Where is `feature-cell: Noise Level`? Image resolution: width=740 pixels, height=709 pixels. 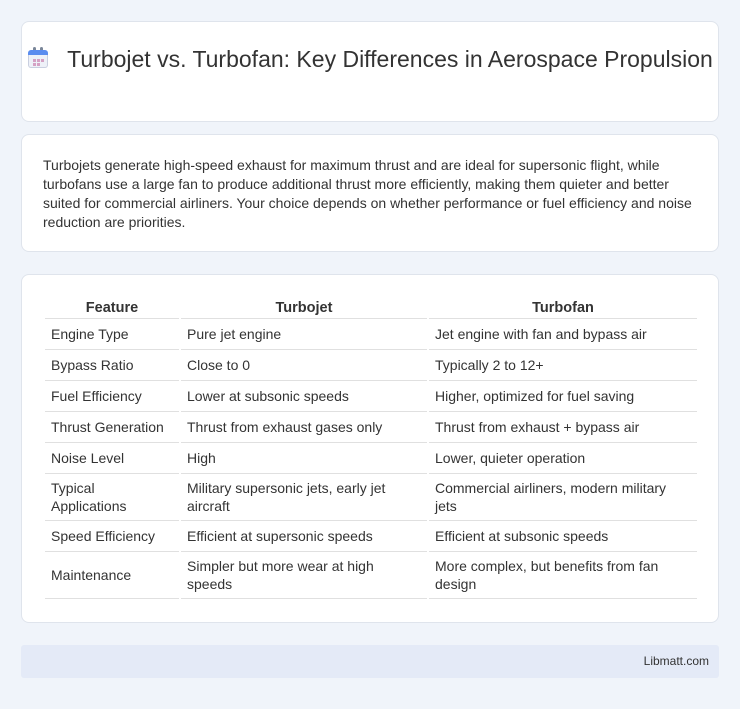 feature-cell: Noise Level is located at coordinates (112, 458).